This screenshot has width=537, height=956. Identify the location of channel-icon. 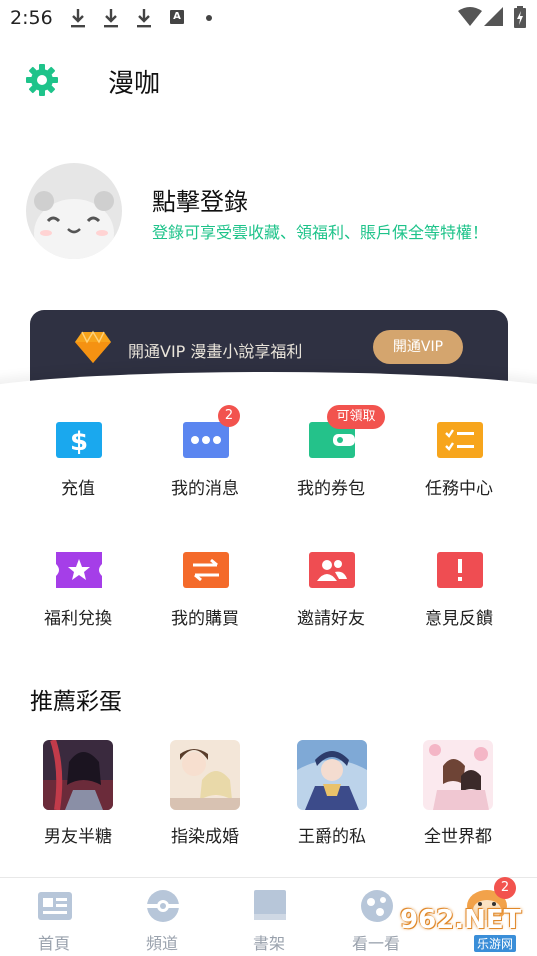
(163, 906).